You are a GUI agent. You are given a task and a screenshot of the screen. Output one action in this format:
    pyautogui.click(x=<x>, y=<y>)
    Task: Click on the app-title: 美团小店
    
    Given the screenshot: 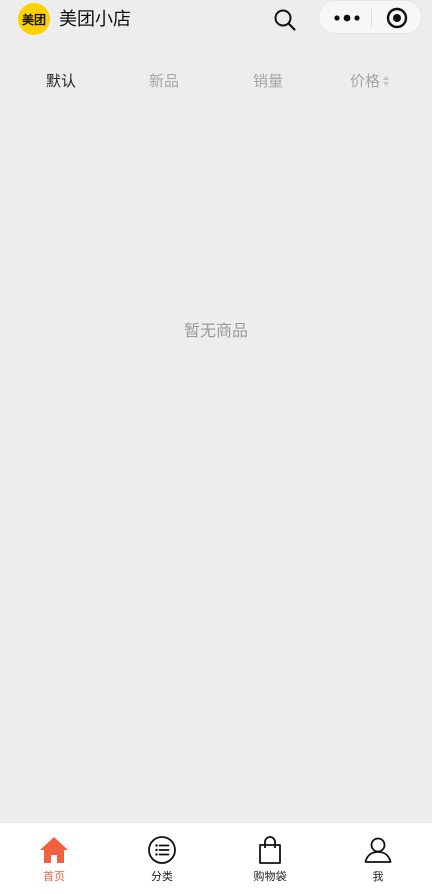 What is the action you would take?
    pyautogui.click(x=95, y=19)
    